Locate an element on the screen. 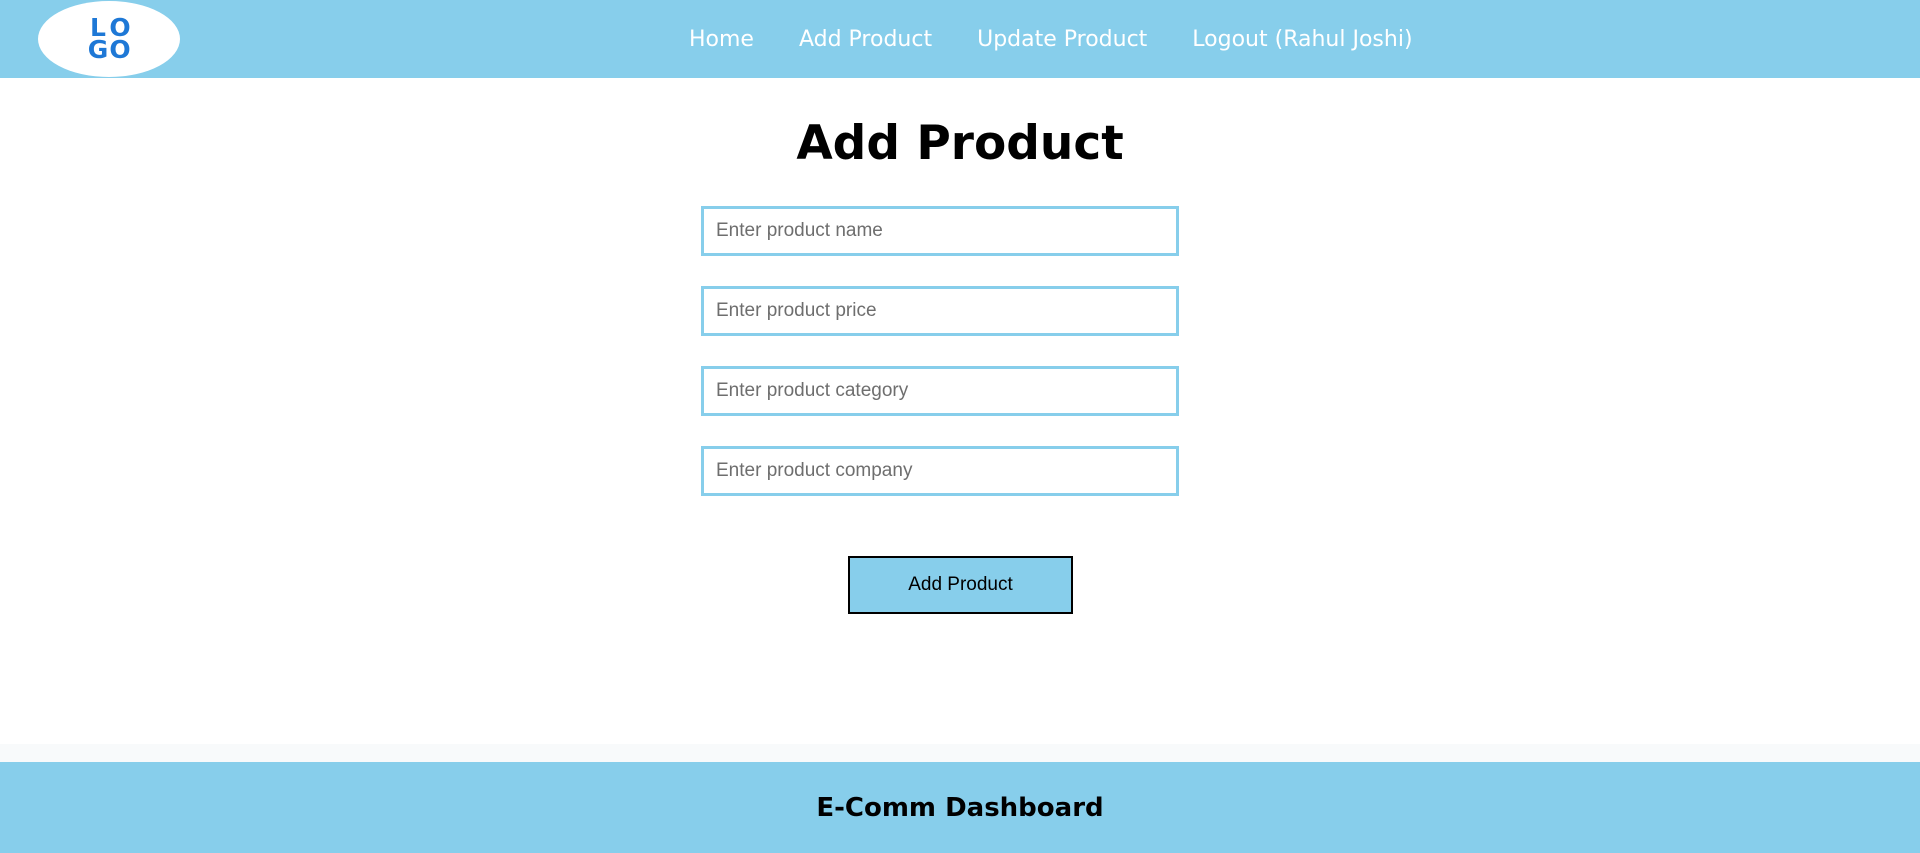 Image resolution: width=1920 pixels, height=853 pixels. logo-mark: L O G O is located at coordinates (109, 39).